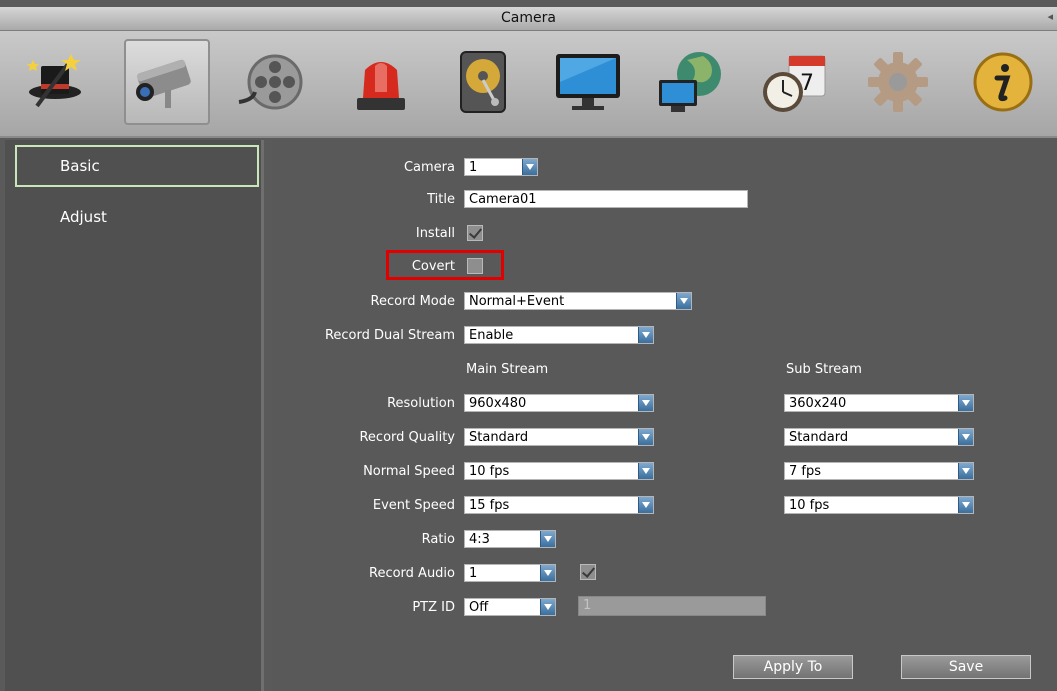 The width and height of the screenshot is (1057, 691). I want to click on resolution-main-select: 960x480, so click(559, 403).